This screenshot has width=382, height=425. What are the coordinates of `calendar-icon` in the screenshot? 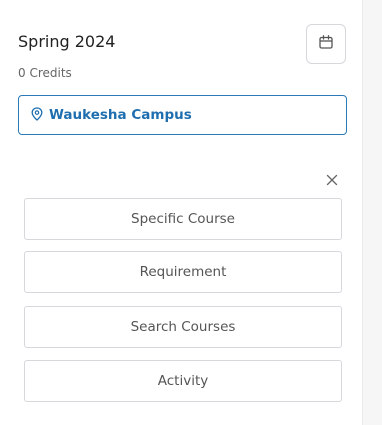 It's located at (326, 44).